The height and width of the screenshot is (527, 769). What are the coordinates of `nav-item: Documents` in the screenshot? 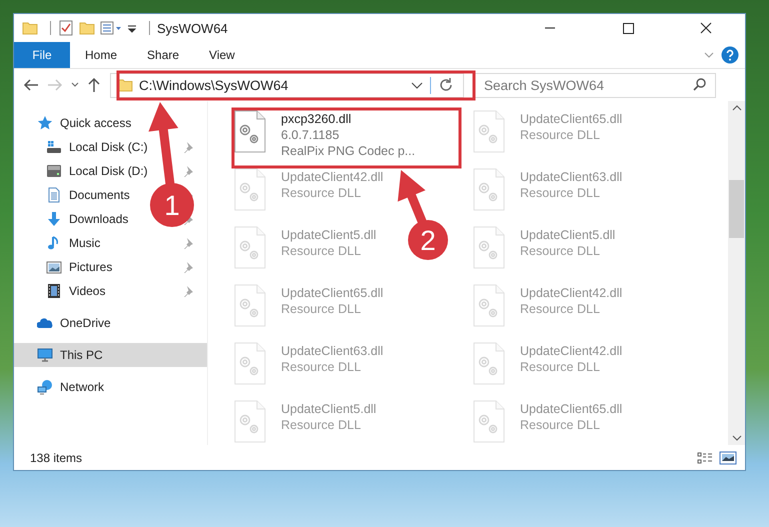 It's located at (99, 195).